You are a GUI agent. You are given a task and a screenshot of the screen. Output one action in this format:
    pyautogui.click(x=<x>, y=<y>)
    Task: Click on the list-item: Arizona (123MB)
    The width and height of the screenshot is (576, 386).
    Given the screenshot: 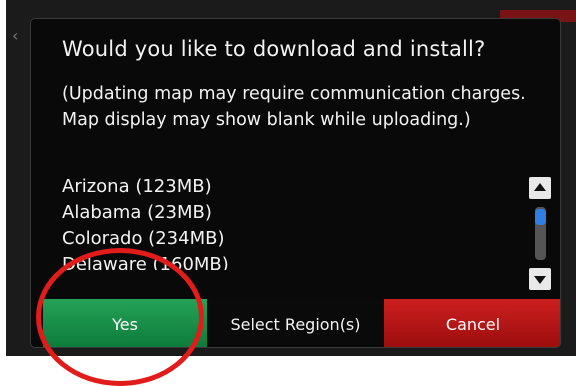 What is the action you would take?
    pyautogui.click(x=282, y=187)
    